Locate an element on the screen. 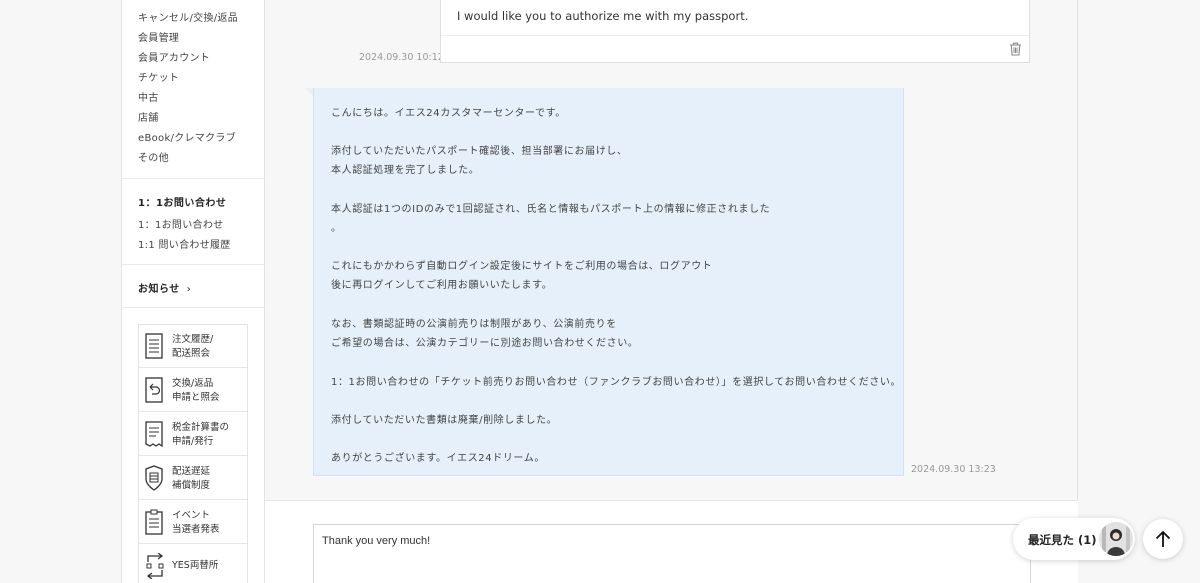 The width and height of the screenshot is (1200, 583). notice-link: お知らせ › is located at coordinates (164, 287).